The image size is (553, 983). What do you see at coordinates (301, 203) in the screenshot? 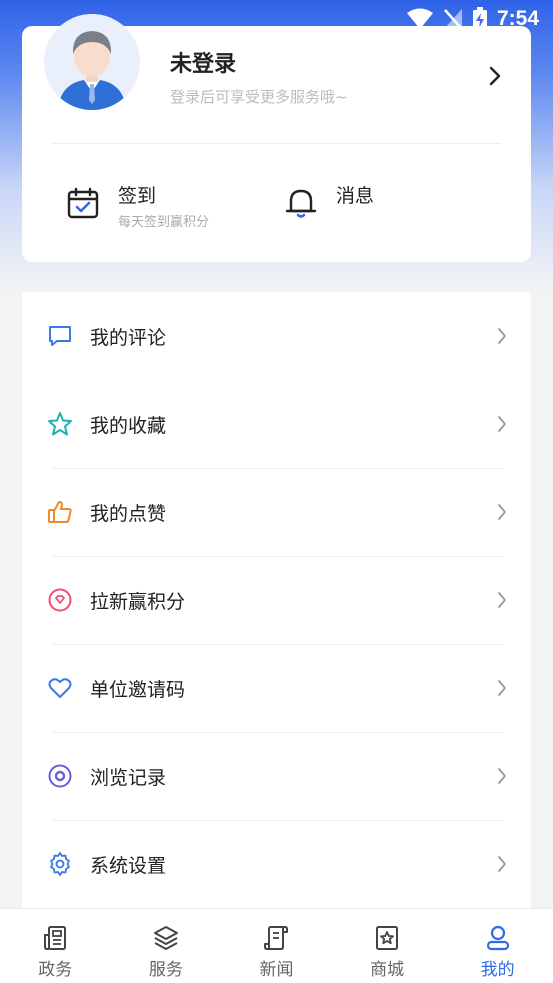
I see `bell-icon` at bounding box center [301, 203].